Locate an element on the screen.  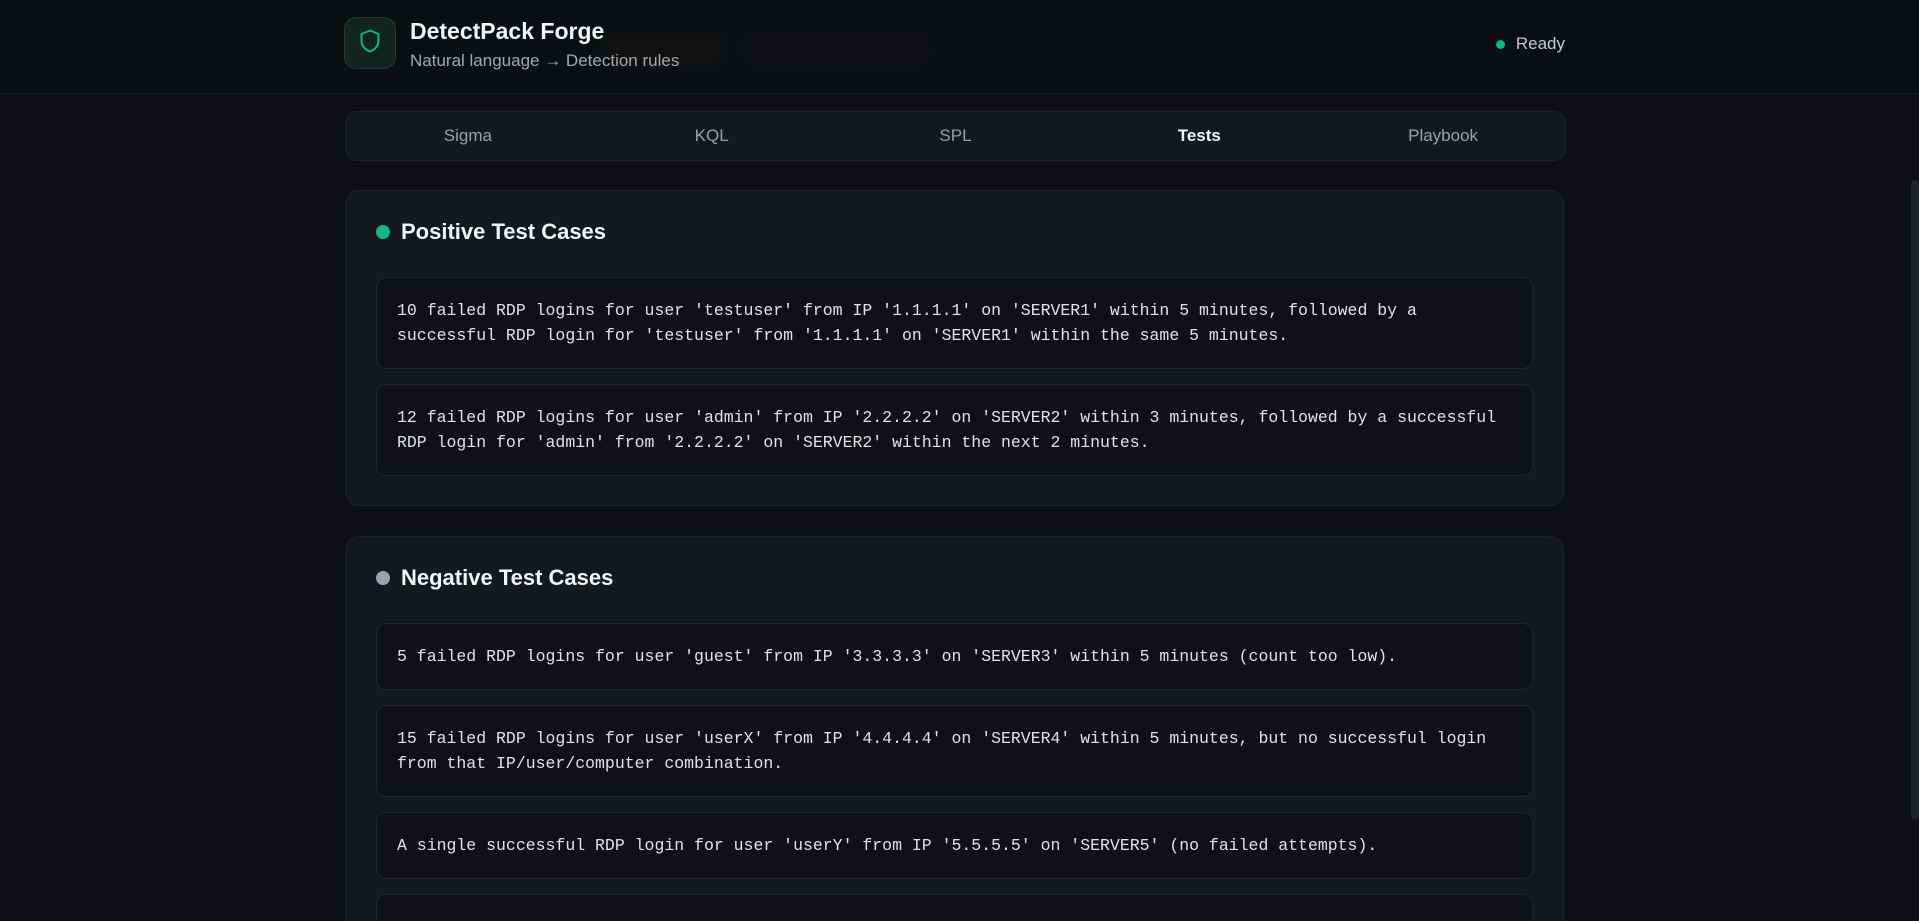
negative-section-title: Negative Test Cases is located at coordinates (494, 578).